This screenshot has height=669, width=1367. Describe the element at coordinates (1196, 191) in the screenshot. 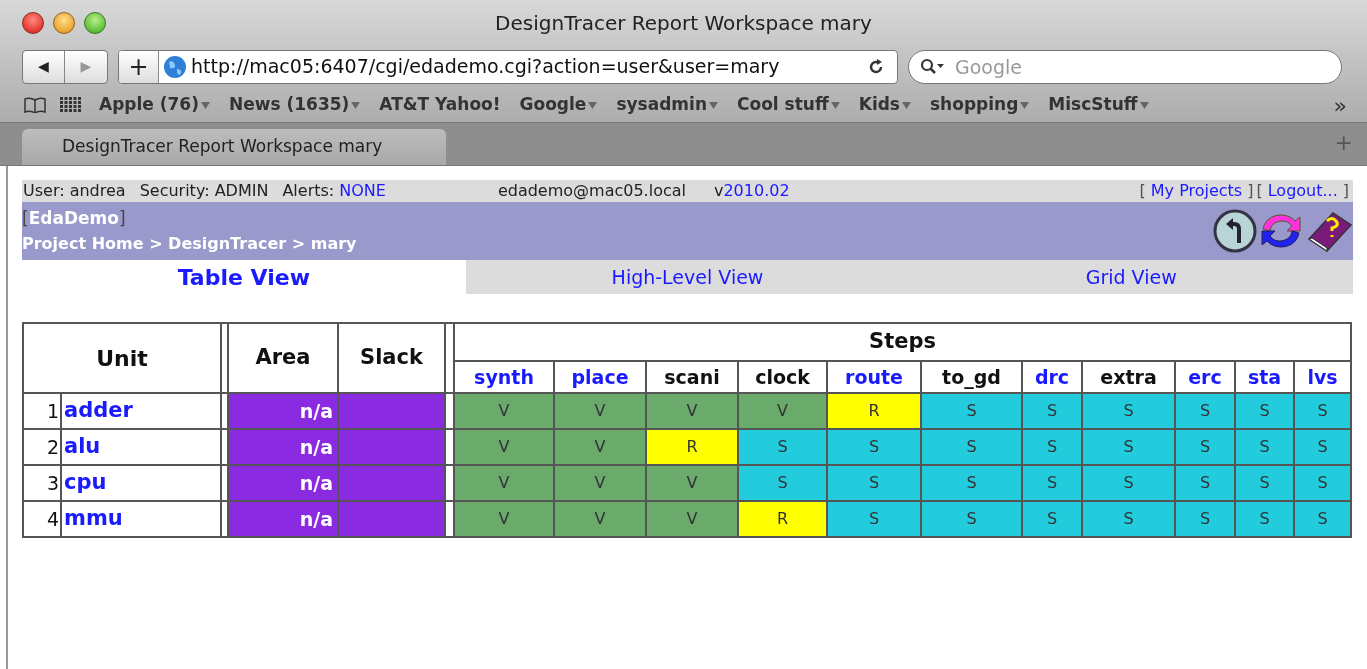

I see `header-link: My Projects` at that location.